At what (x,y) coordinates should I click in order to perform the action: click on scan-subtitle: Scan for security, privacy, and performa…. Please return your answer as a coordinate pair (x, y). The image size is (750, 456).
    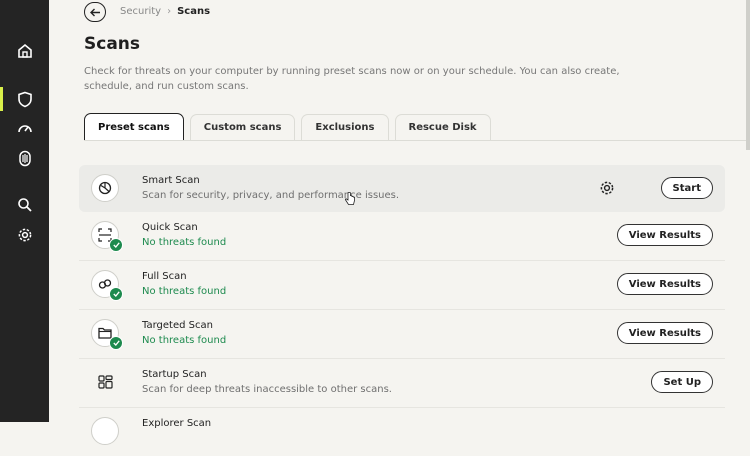
    Looking at the image, I should click on (271, 195).